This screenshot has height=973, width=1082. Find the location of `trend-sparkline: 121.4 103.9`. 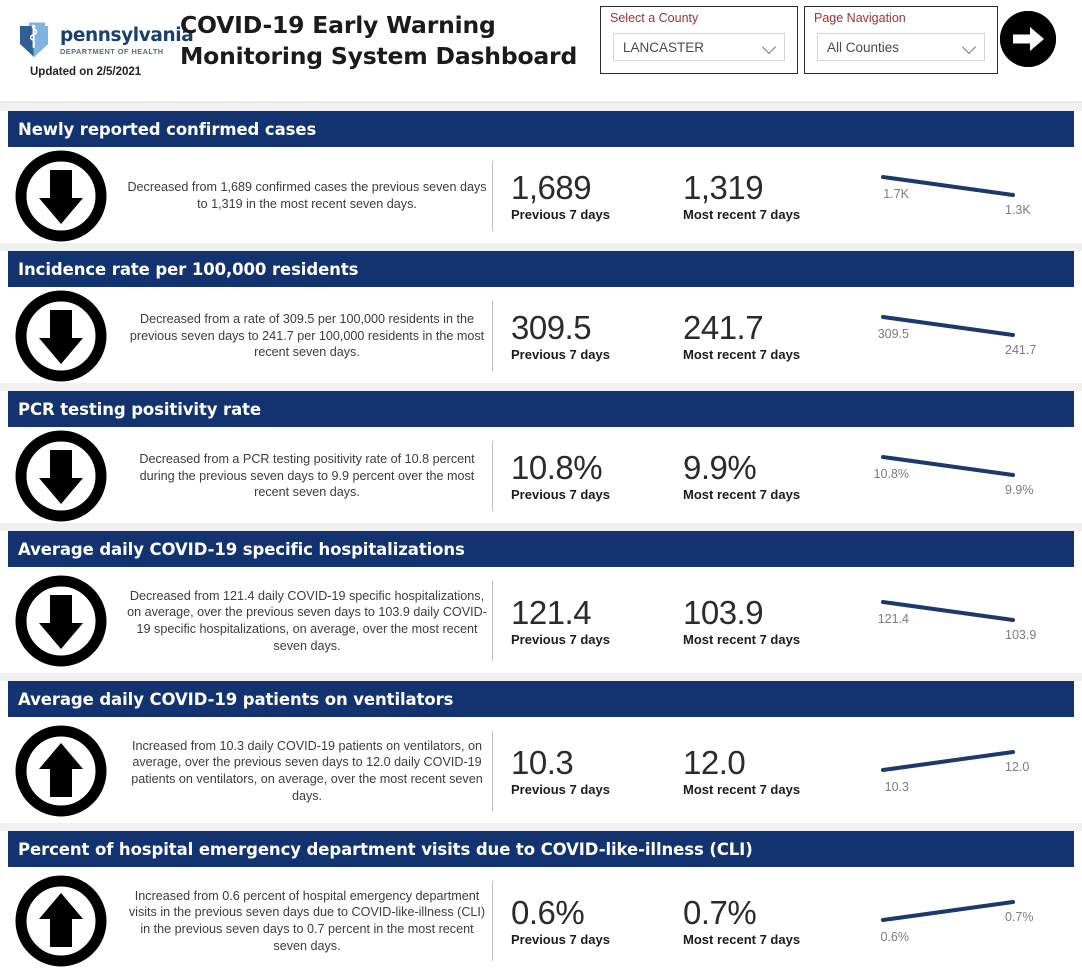

trend-sparkline: 121.4 103.9 is located at coordinates (973, 621).